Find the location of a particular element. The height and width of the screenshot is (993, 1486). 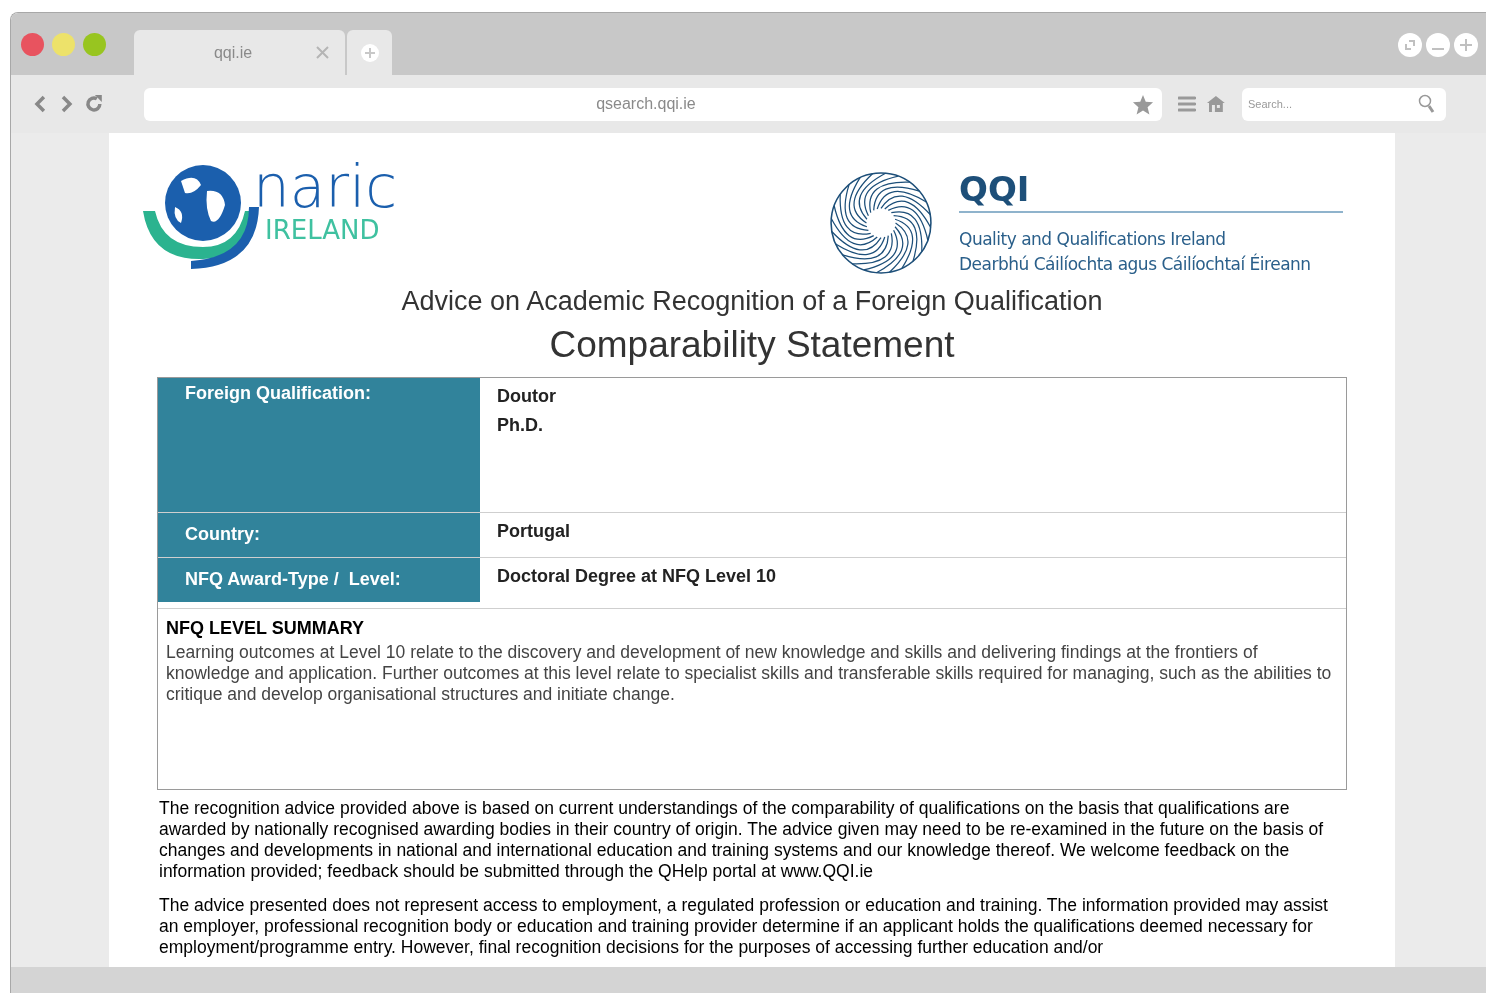

back-icon is located at coordinates (40, 104).